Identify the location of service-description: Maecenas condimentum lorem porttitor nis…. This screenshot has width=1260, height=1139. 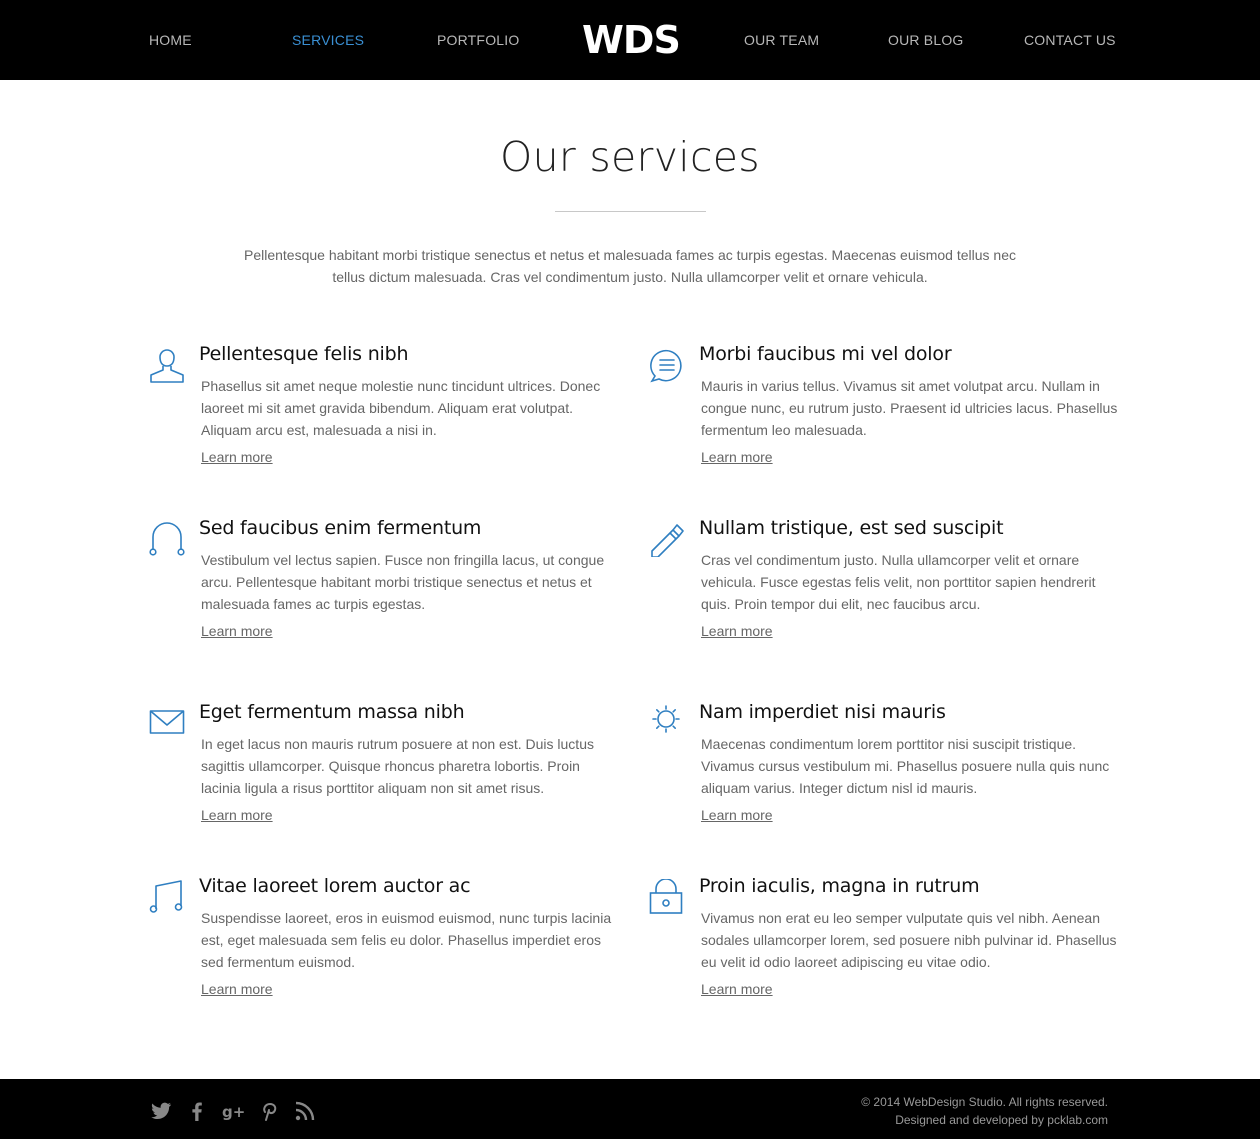
(905, 766).